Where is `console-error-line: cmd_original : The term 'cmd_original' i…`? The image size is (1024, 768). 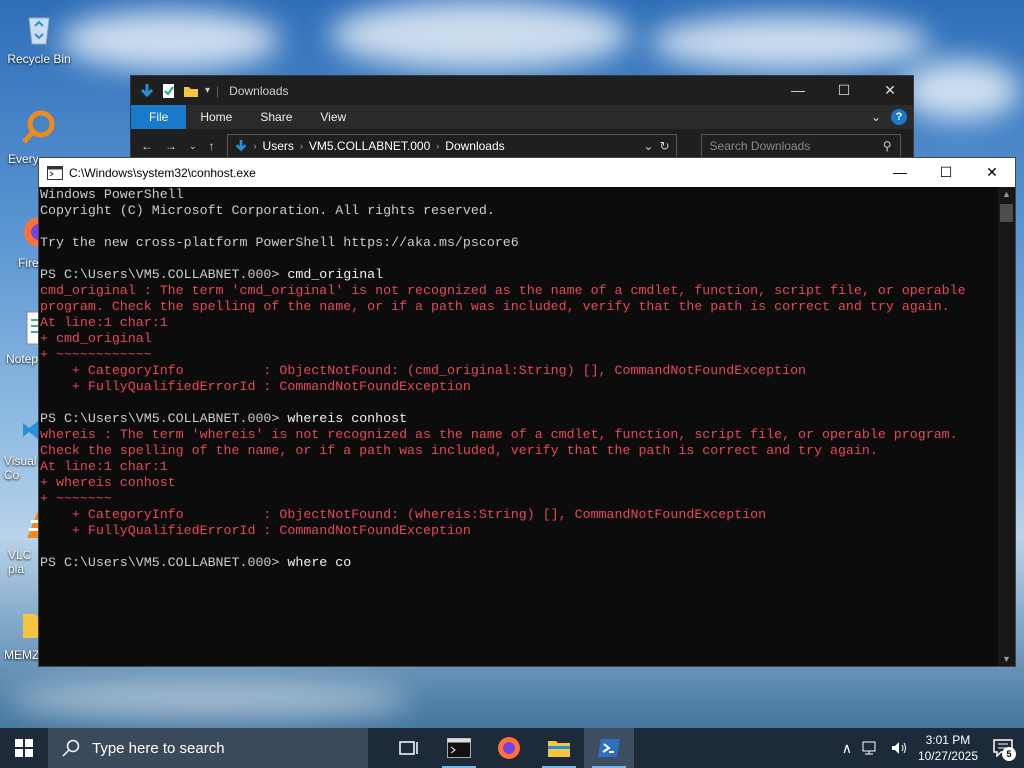
console-error-line: cmd_original : The term 'cmd_original' i… is located at coordinates (527, 291).